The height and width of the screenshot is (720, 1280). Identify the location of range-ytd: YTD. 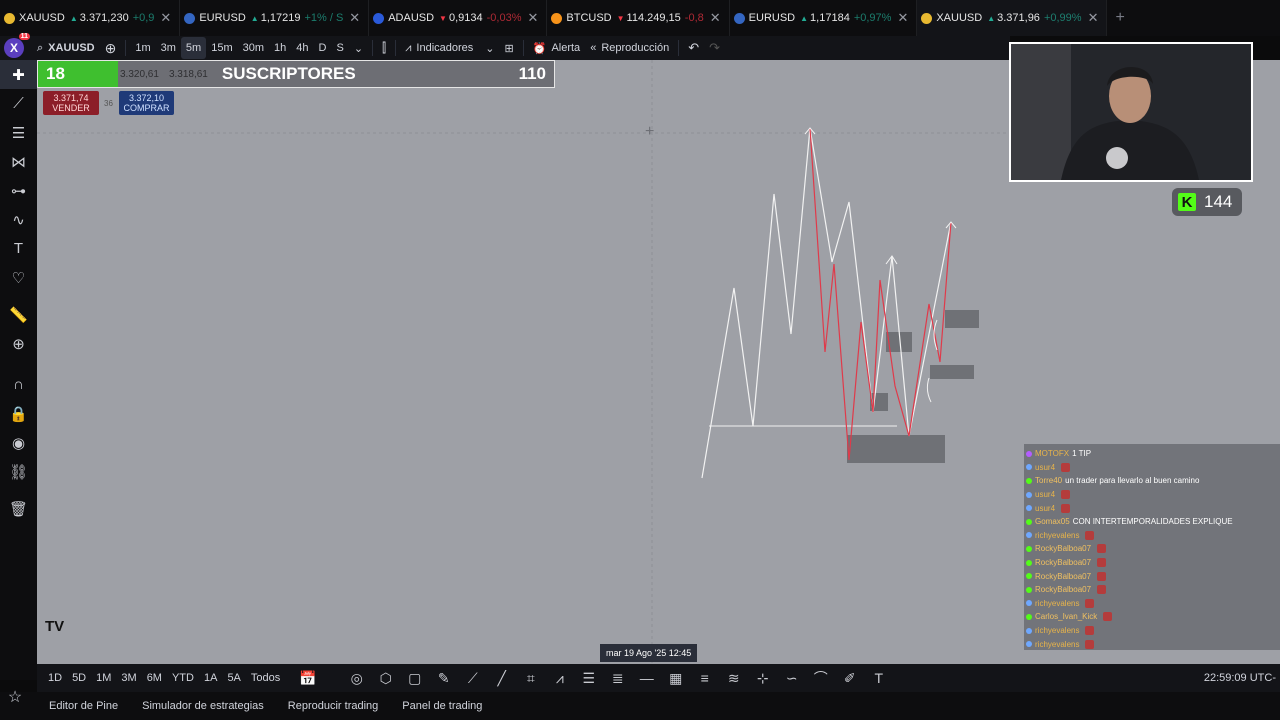
(183, 678).